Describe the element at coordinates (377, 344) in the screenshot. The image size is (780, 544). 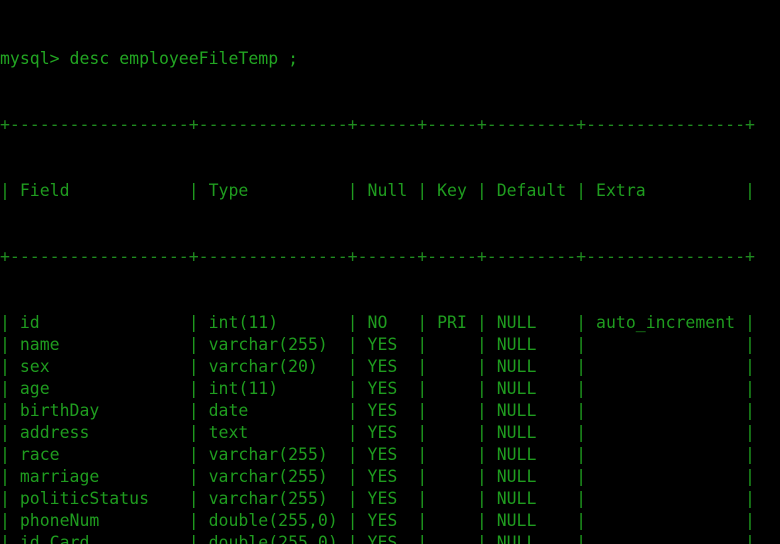
I see `table-row: | name | varchar(255) | YES | | NULL | |` at that location.